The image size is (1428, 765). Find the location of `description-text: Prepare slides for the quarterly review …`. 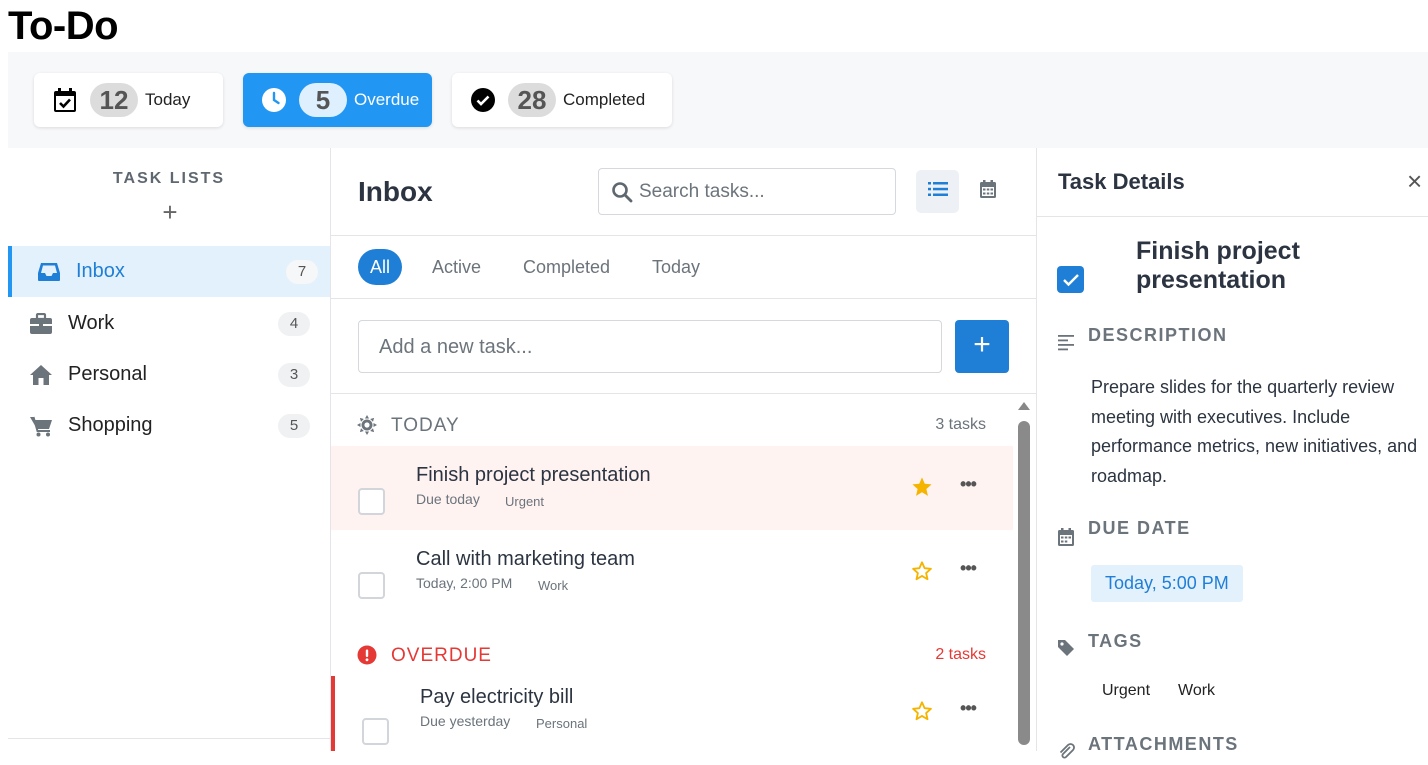

description-text: Prepare slides for the quarterly review … is located at coordinates (1258, 432).